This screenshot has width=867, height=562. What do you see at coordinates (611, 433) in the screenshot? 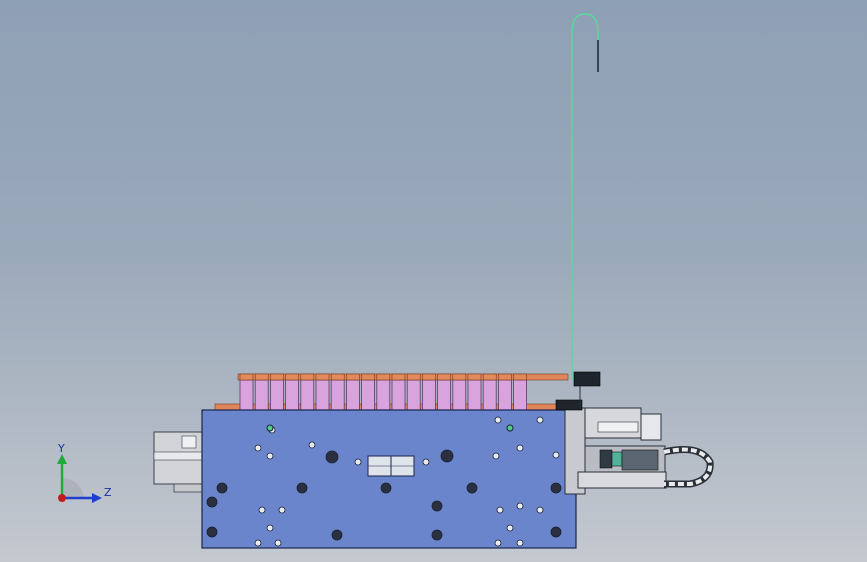
I see `right-mechanism` at bounding box center [611, 433].